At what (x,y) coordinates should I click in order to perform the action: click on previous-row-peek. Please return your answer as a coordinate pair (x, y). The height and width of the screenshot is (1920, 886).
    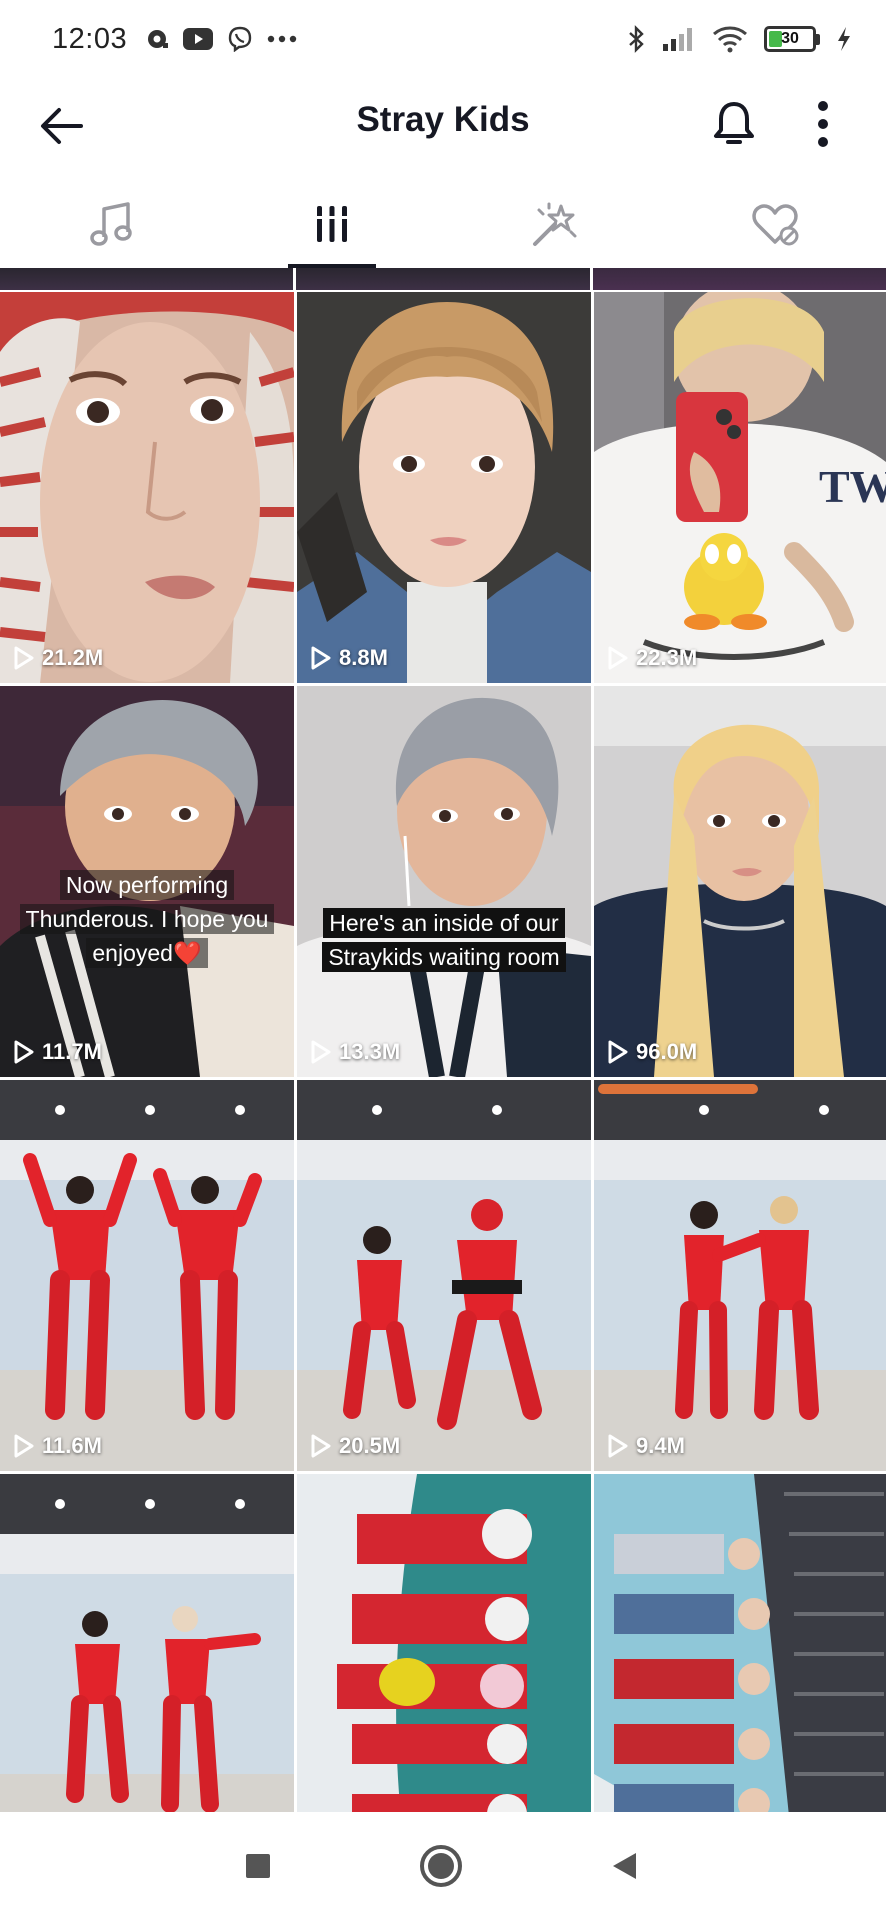
    Looking at the image, I should click on (443, 279).